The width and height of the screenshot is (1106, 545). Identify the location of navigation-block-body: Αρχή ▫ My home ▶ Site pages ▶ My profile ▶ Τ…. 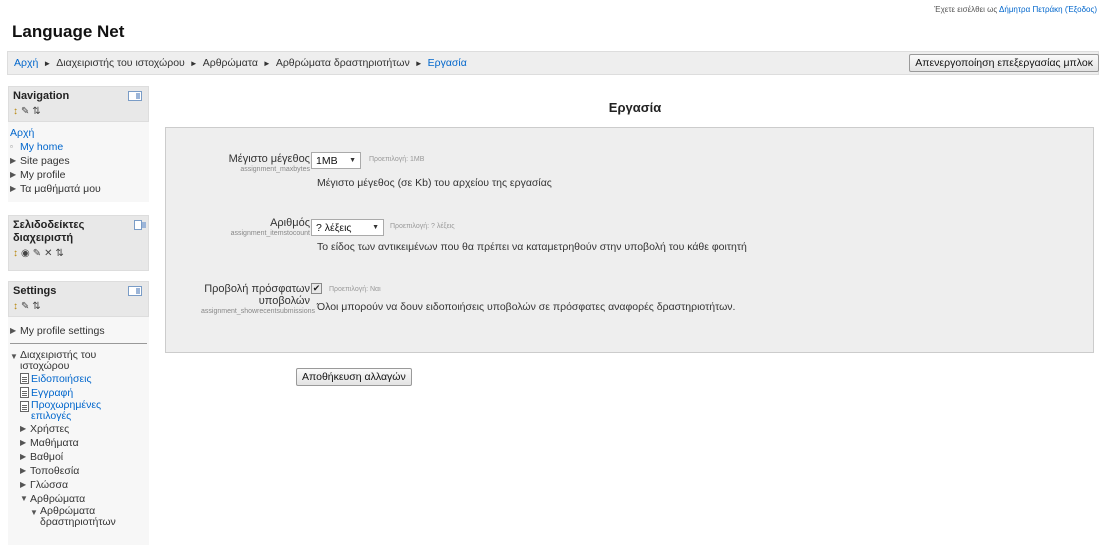
(78, 162).